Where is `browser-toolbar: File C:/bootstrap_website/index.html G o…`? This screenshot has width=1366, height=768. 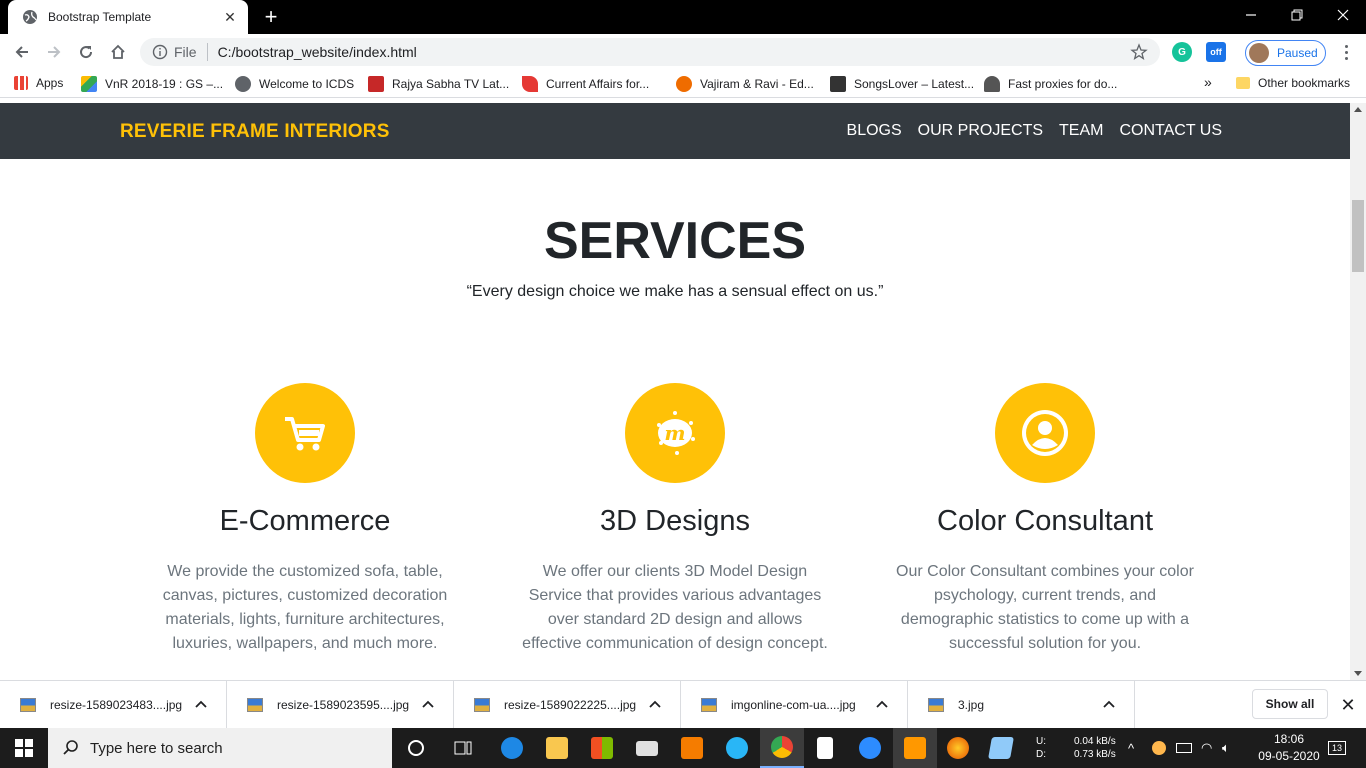
browser-toolbar: File C:/bootstrap_website/index.html G o… is located at coordinates (683, 52).